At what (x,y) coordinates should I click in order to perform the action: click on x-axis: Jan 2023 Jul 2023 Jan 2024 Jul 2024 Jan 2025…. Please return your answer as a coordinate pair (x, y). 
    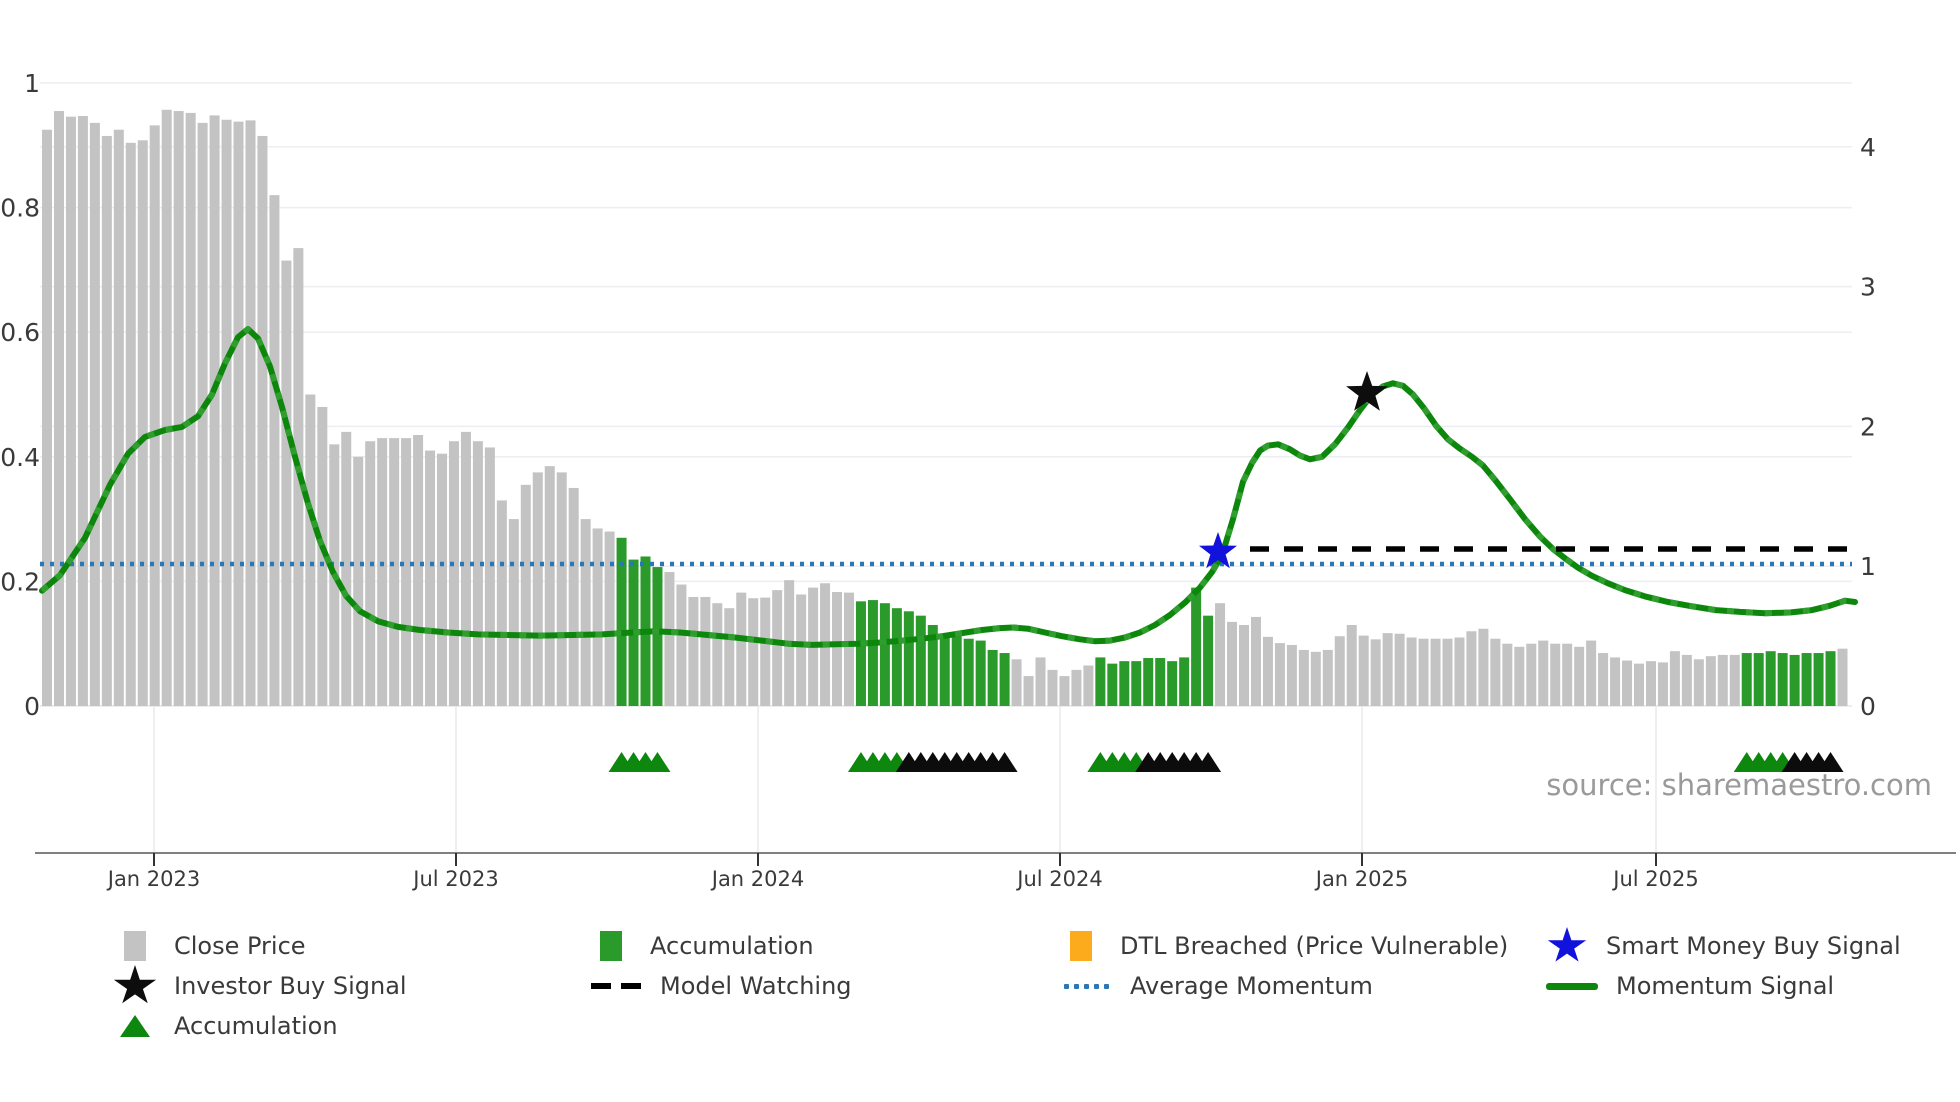
    Looking at the image, I should click on (995, 871).